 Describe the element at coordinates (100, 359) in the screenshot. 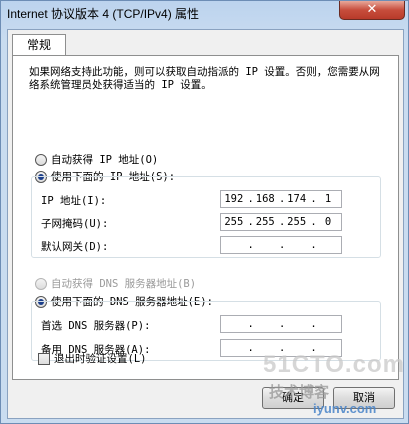

I see `validate-settings-label: 退出时验证设置(L)` at that location.